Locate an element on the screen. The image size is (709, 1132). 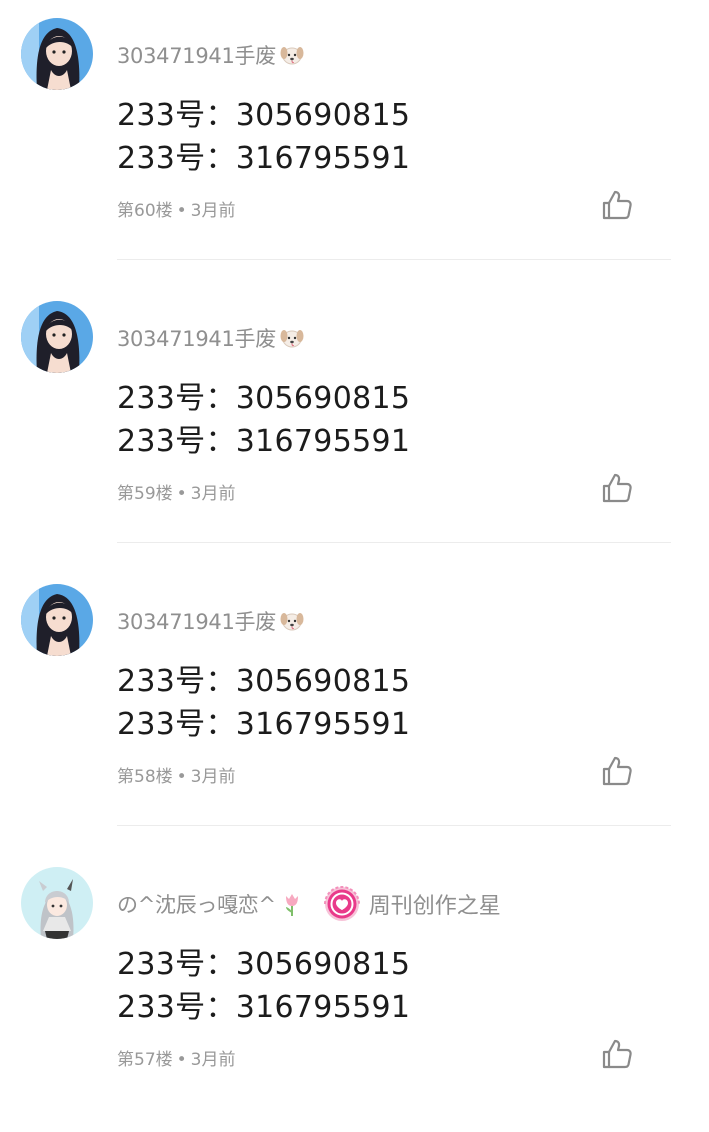
tulip-emoji-icon is located at coordinates (292, 904).